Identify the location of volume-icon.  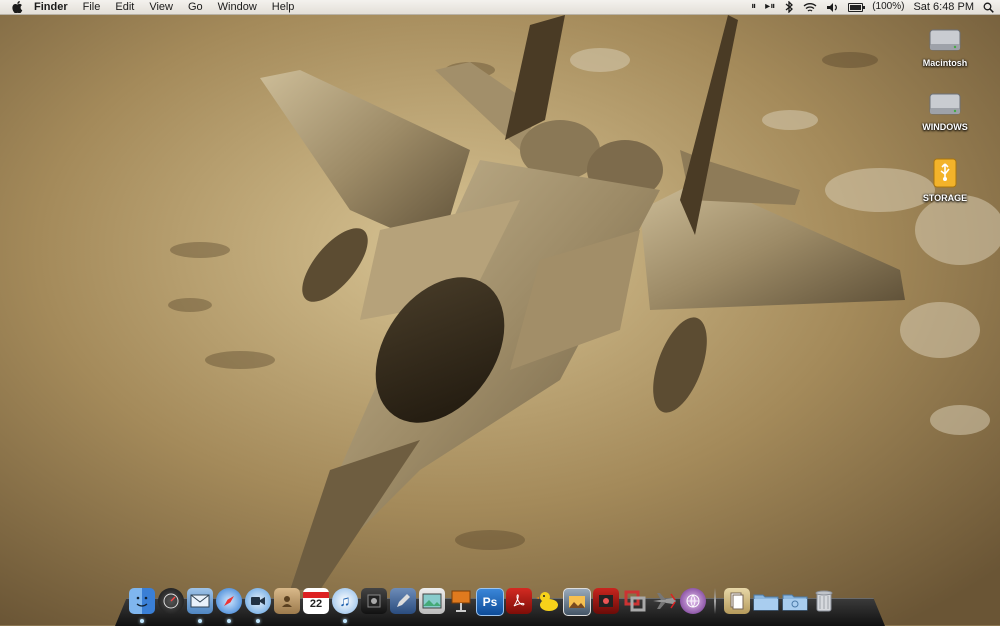
(832, 7).